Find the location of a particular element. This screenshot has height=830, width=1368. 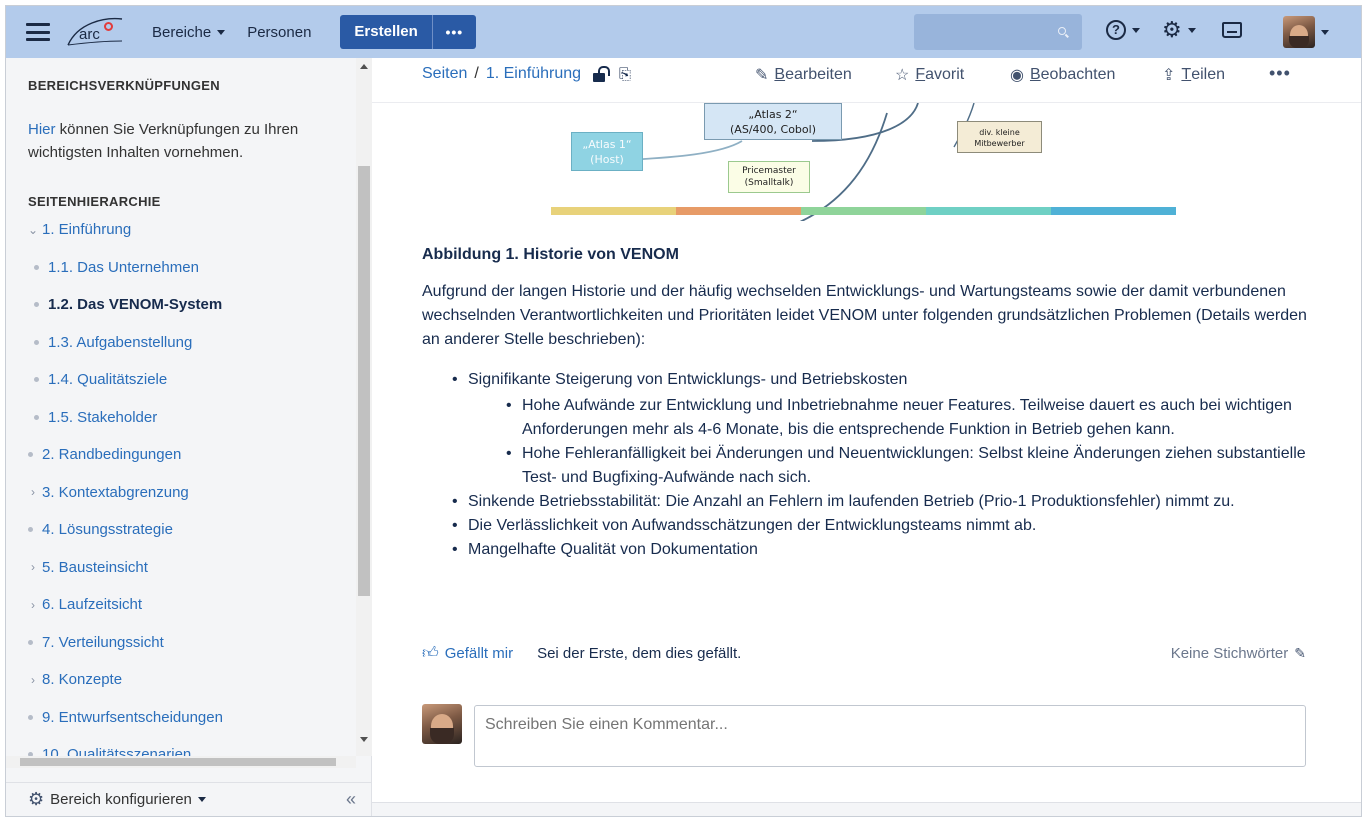

sidebar-tree-item: 1.3. Aufgabenstellung is located at coordinates (113, 342).